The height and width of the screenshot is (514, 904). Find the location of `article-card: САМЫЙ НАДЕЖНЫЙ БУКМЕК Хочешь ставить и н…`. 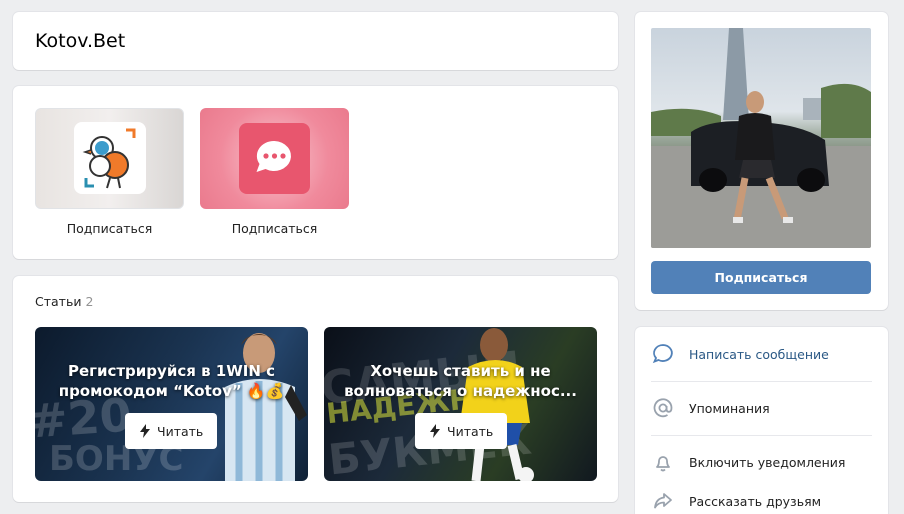

article-card: САМЫЙ НАДЕЖНЫЙ БУКМЕК Хочешь ставить и н… is located at coordinates (460, 404).